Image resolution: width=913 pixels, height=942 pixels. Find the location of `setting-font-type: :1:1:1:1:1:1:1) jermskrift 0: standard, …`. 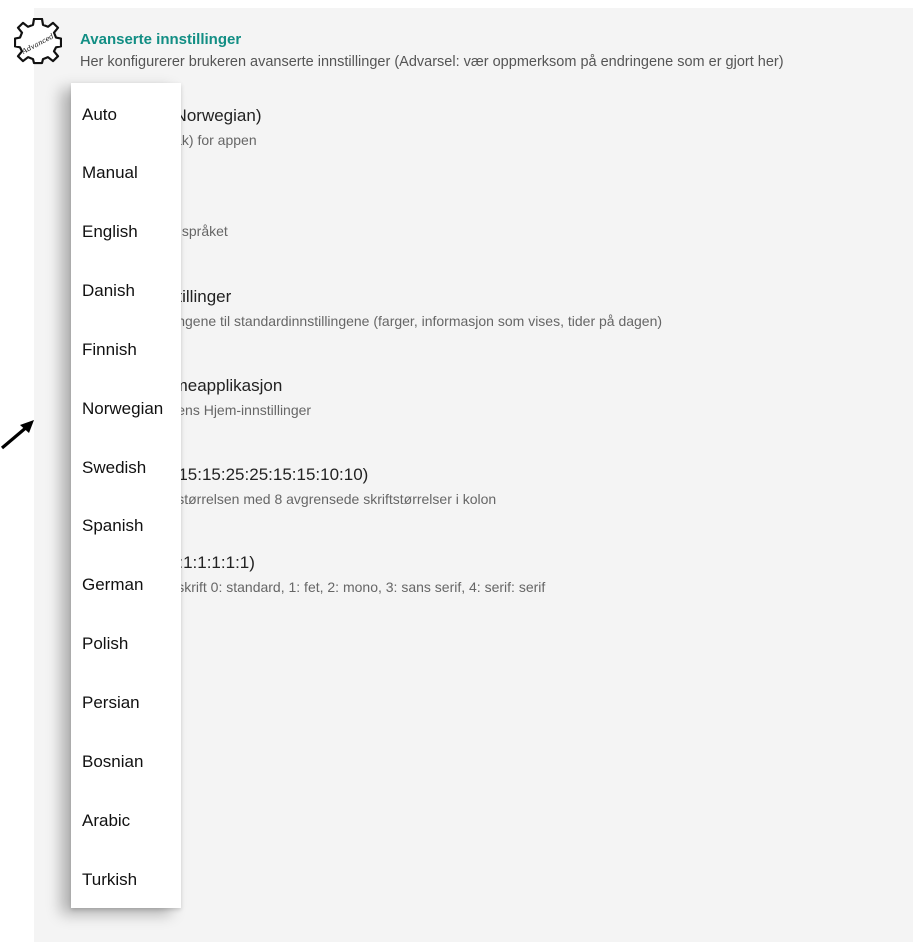

setting-font-type: :1:1:1:1:1:1:1) jermskrift 0: standard, … is located at coordinates (347, 574).